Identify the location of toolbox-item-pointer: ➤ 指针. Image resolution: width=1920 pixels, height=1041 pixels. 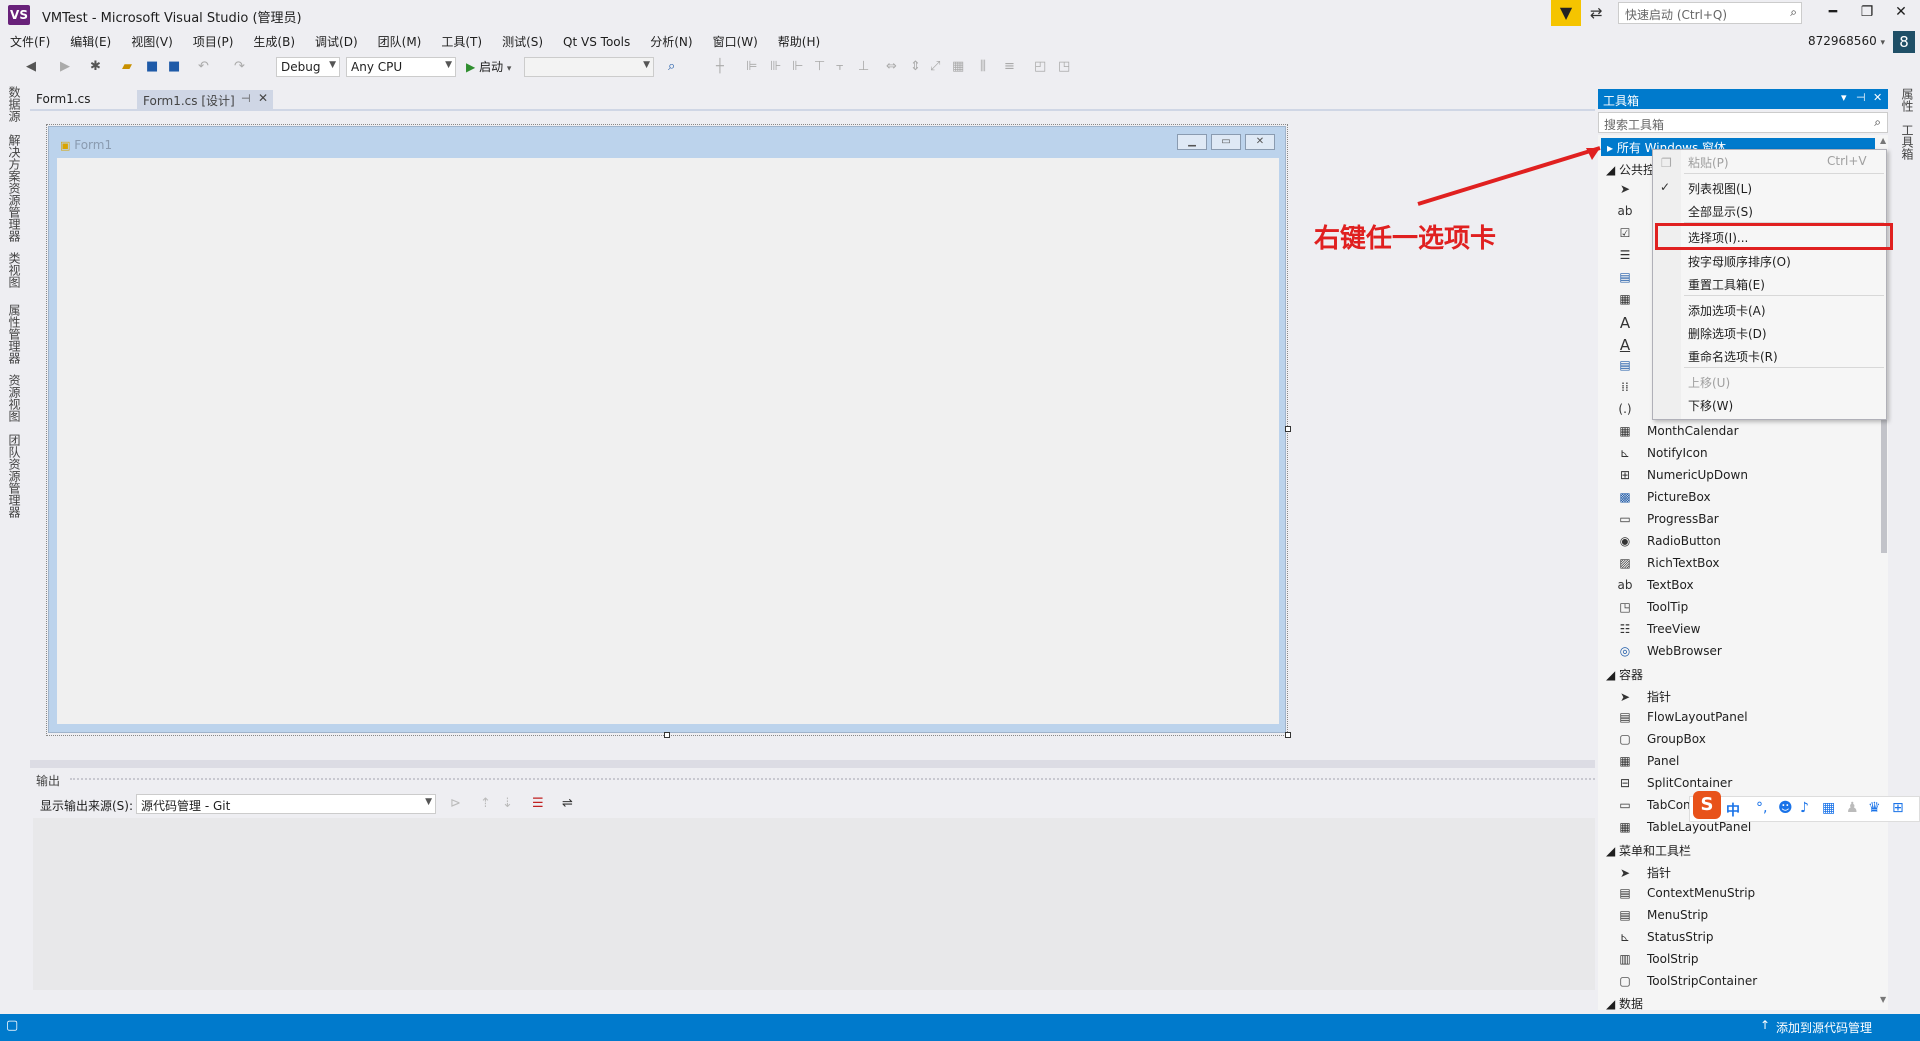
(1644, 698).